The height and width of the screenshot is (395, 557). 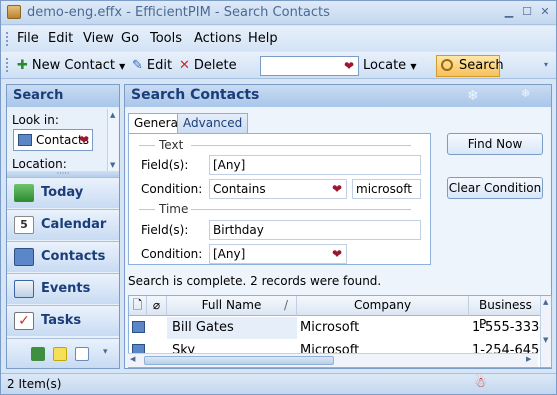 What do you see at coordinates (73, 256) in the screenshot?
I see `nav-contacts-label: Contacts` at bounding box center [73, 256].